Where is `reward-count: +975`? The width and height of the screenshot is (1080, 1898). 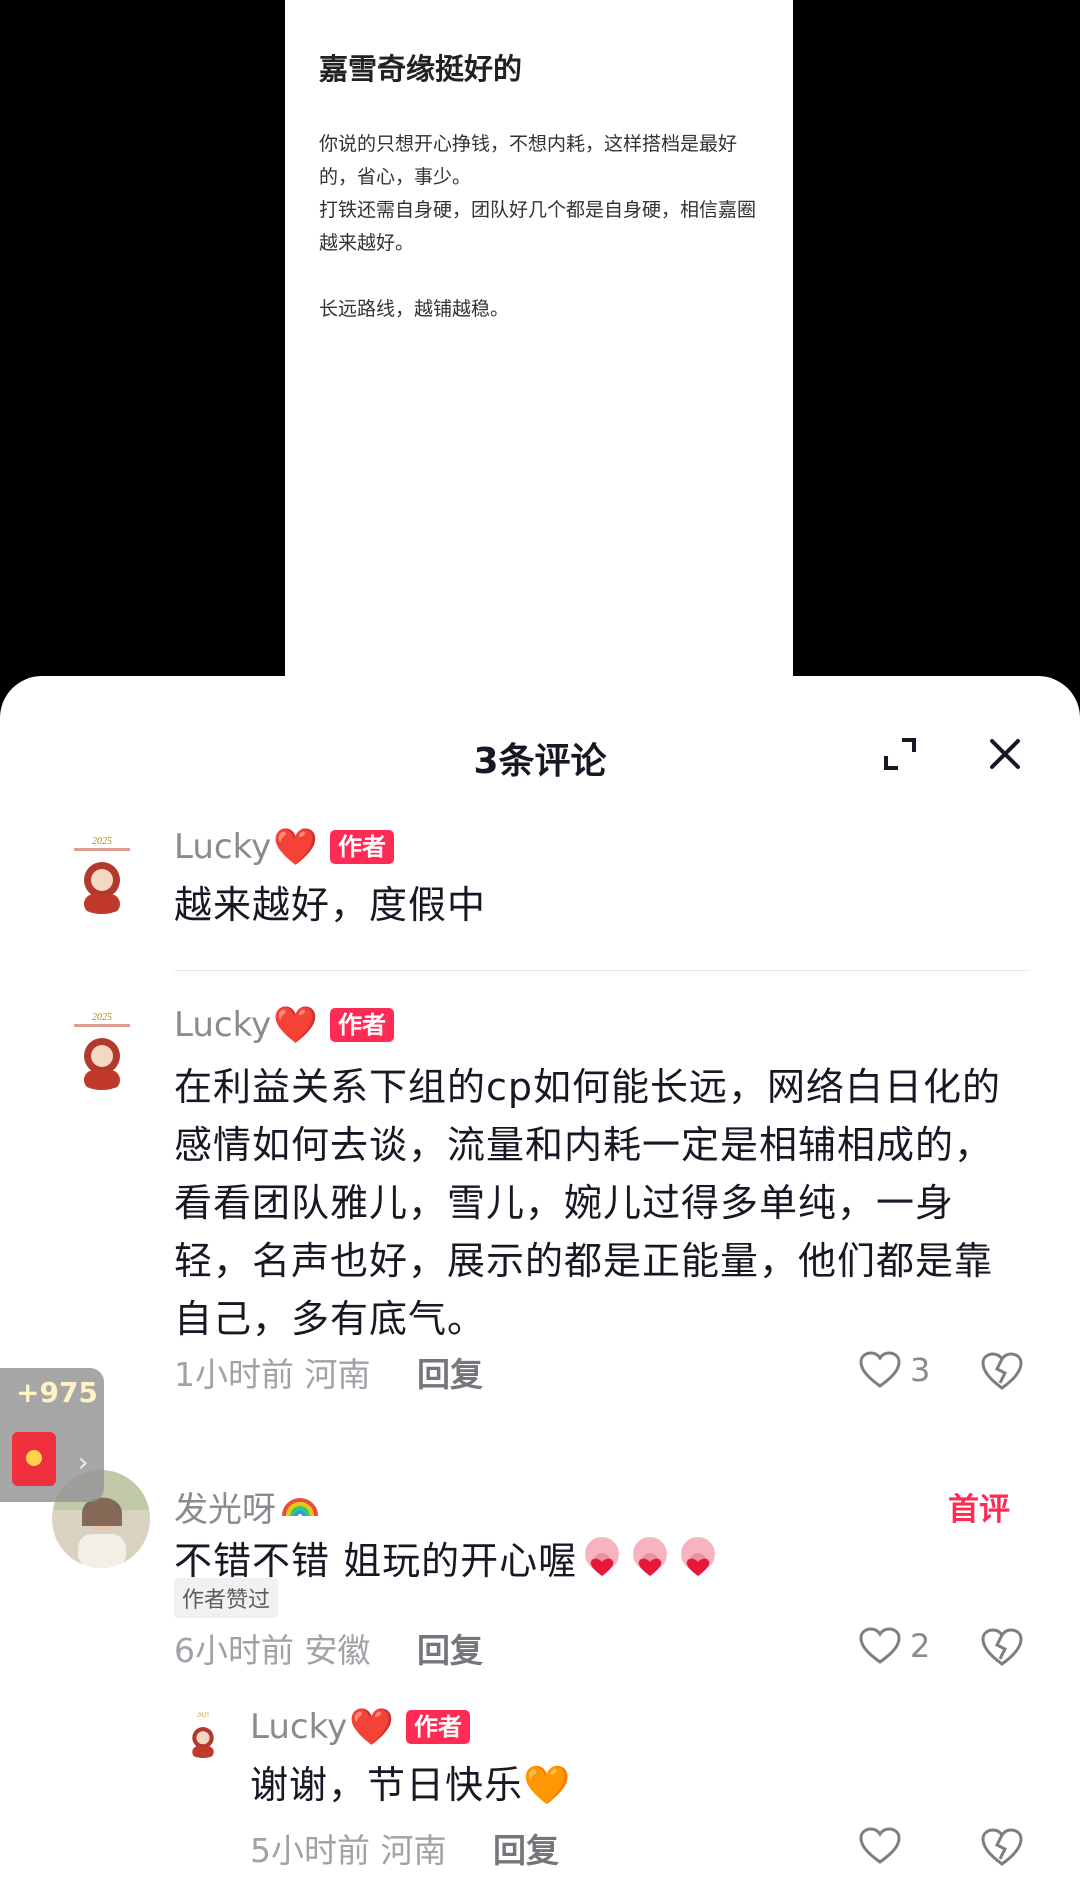 reward-count: +975 is located at coordinates (57, 1392).